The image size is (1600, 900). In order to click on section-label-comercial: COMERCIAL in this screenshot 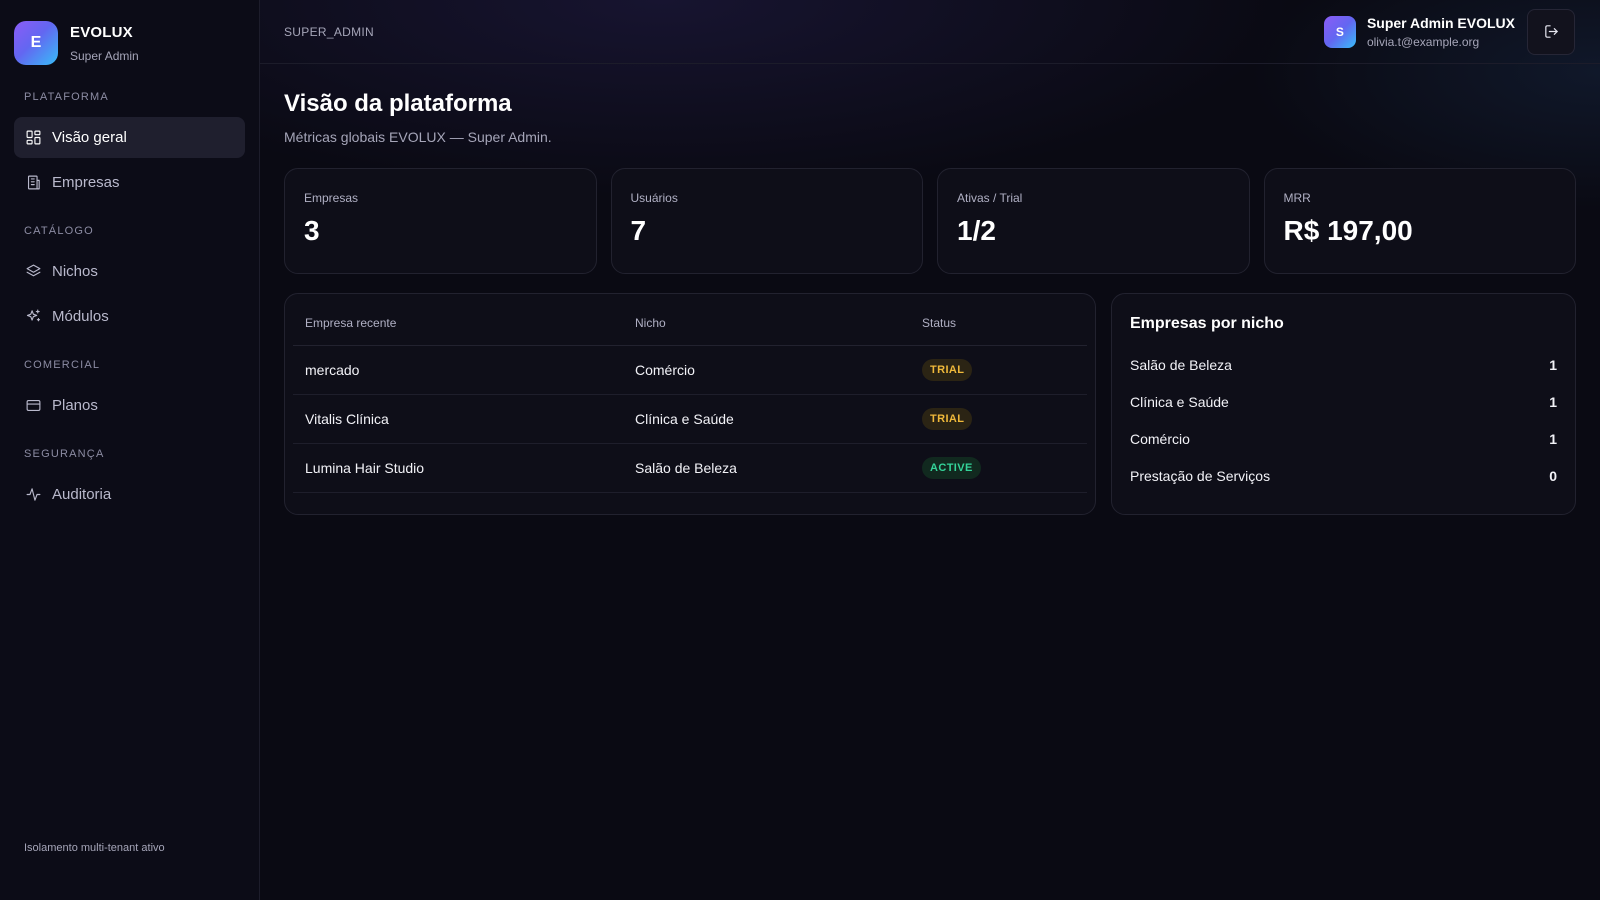, I will do `click(62, 365)`.